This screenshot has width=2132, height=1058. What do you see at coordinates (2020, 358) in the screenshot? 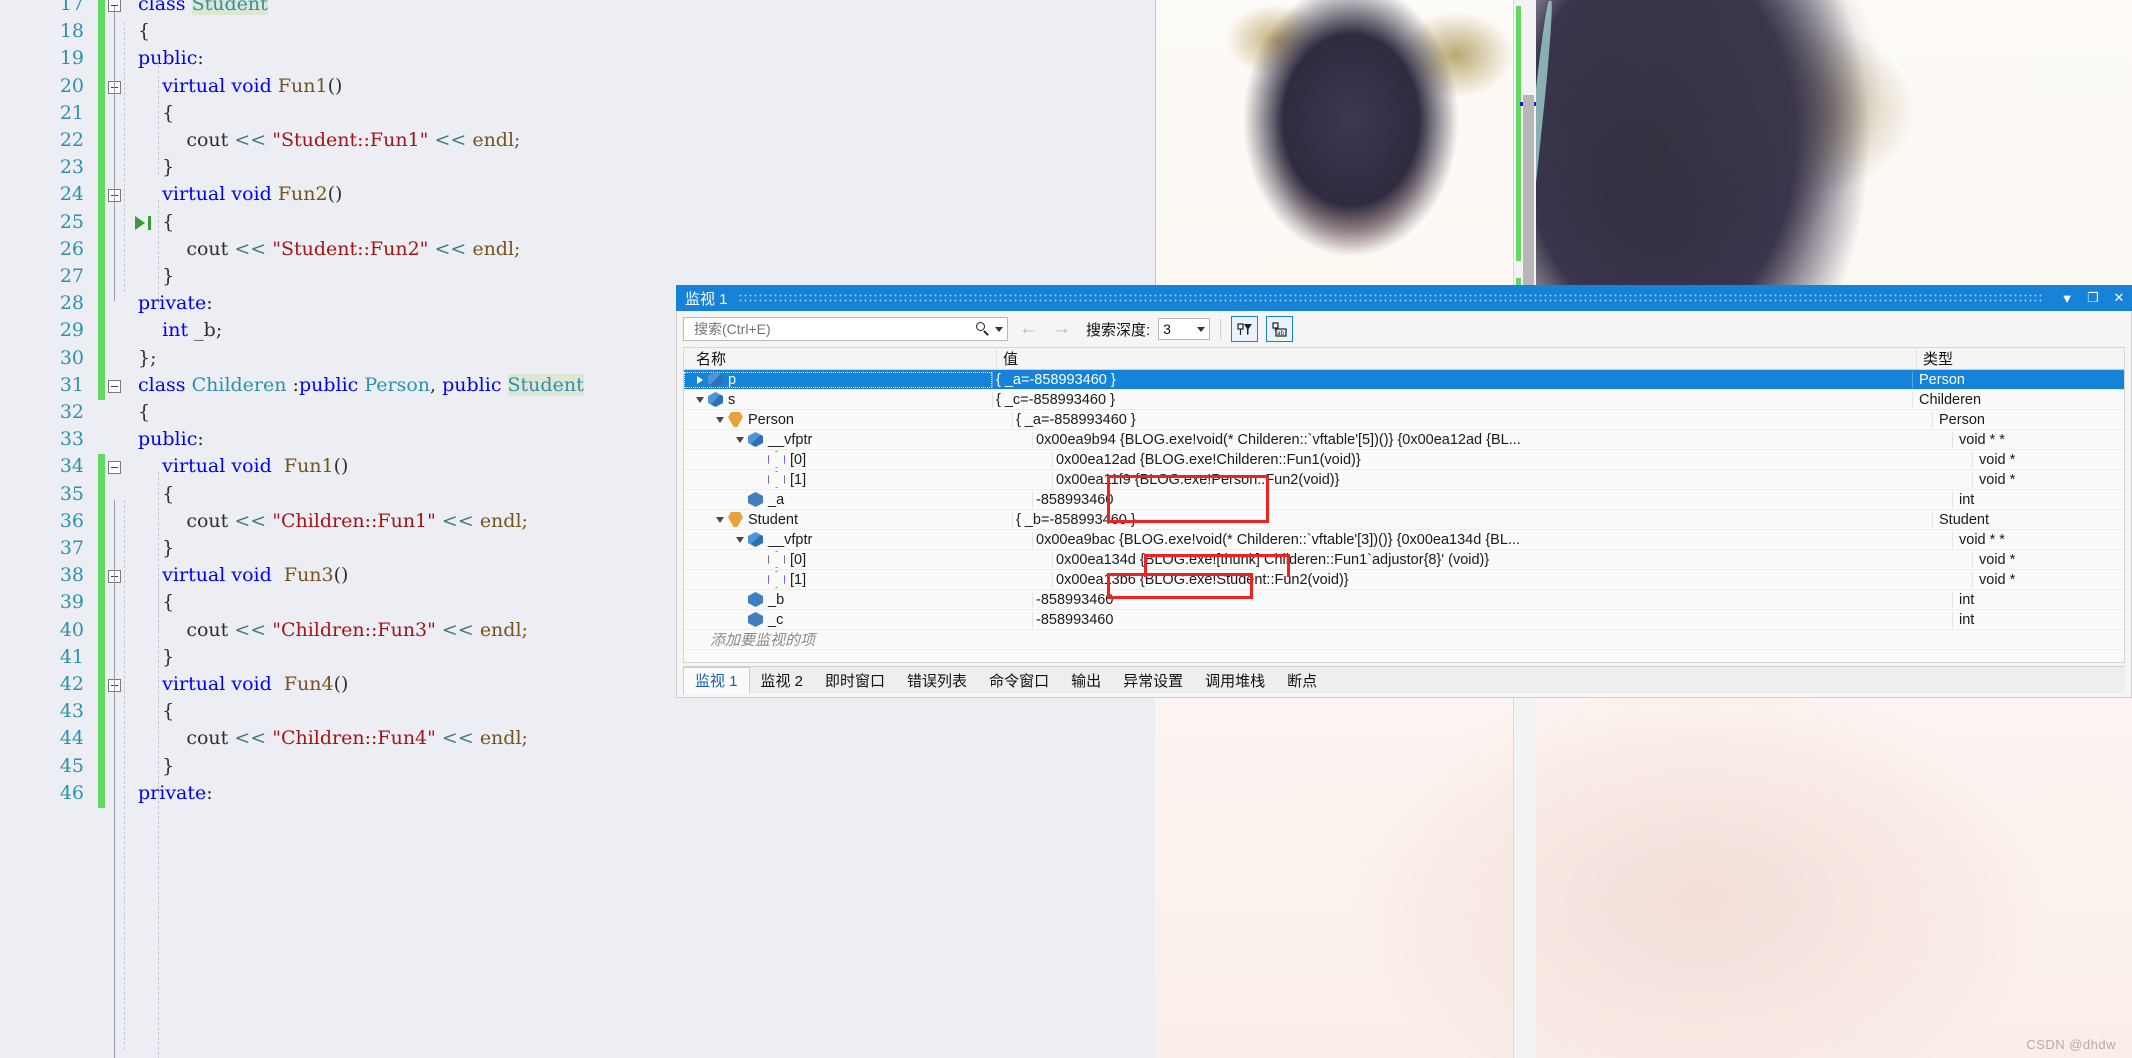
I see `column-header-type: 类型` at bounding box center [2020, 358].